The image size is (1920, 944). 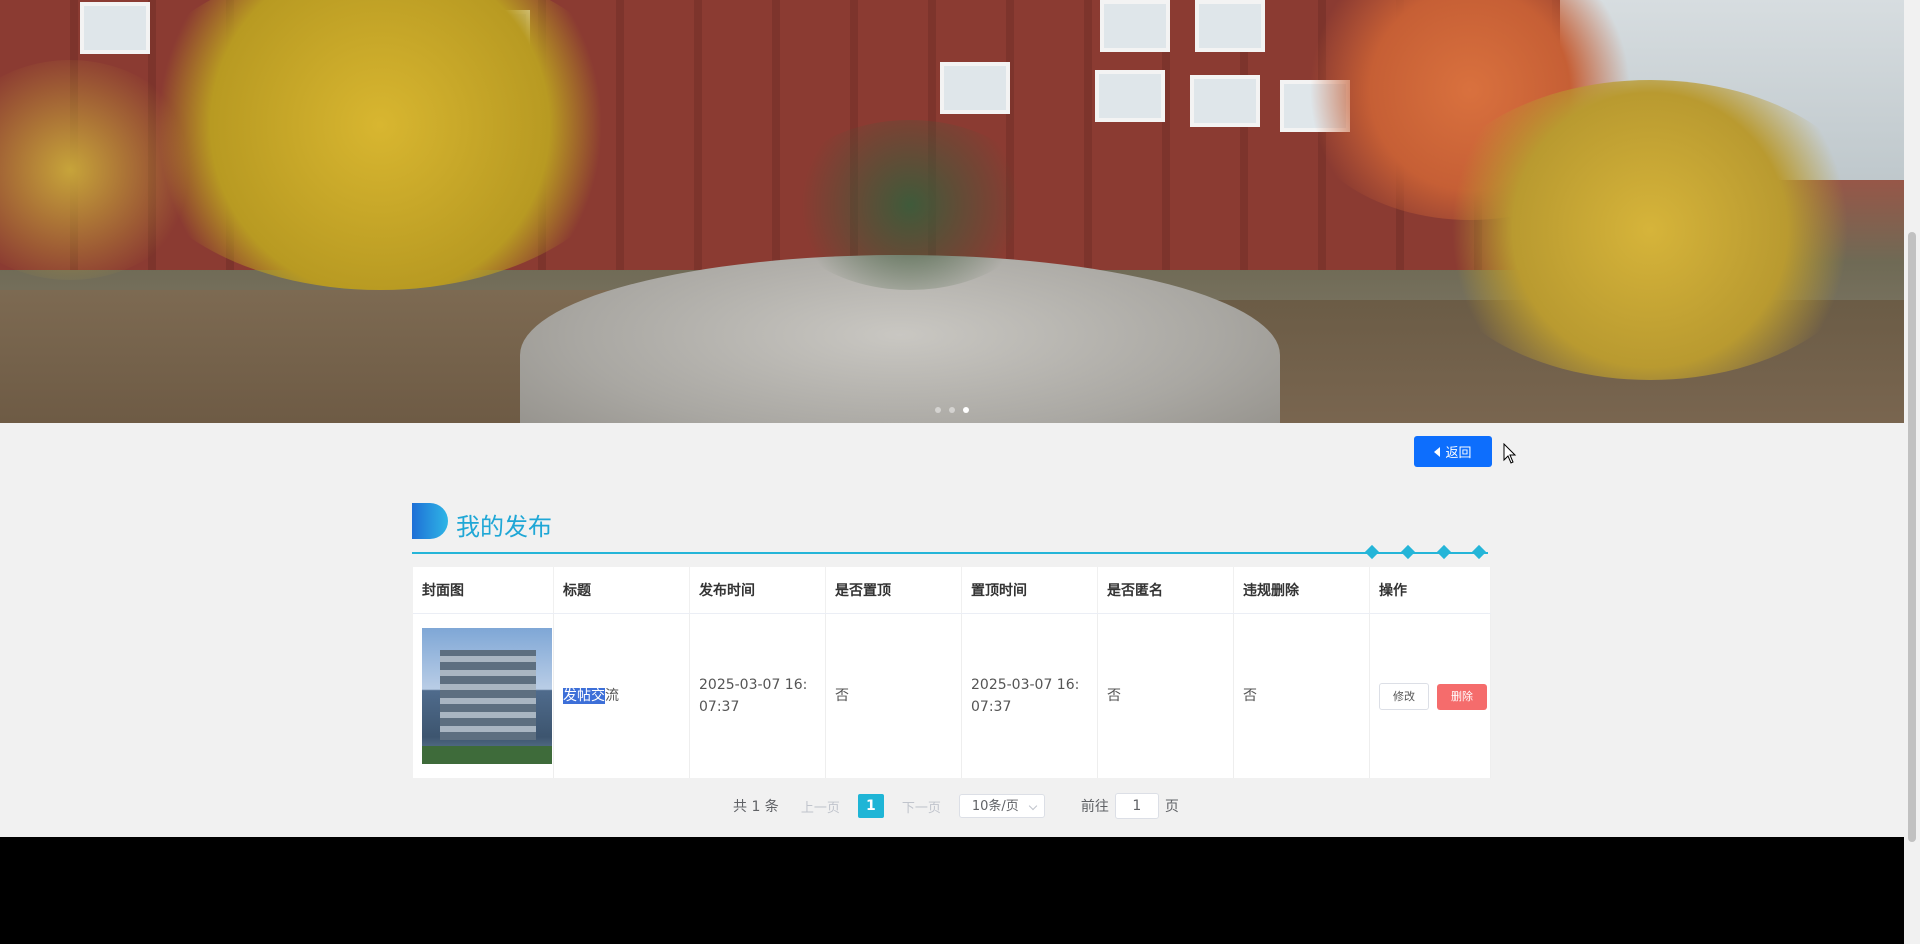 I want to click on col-header-title: 标题, so click(x=621, y=590).